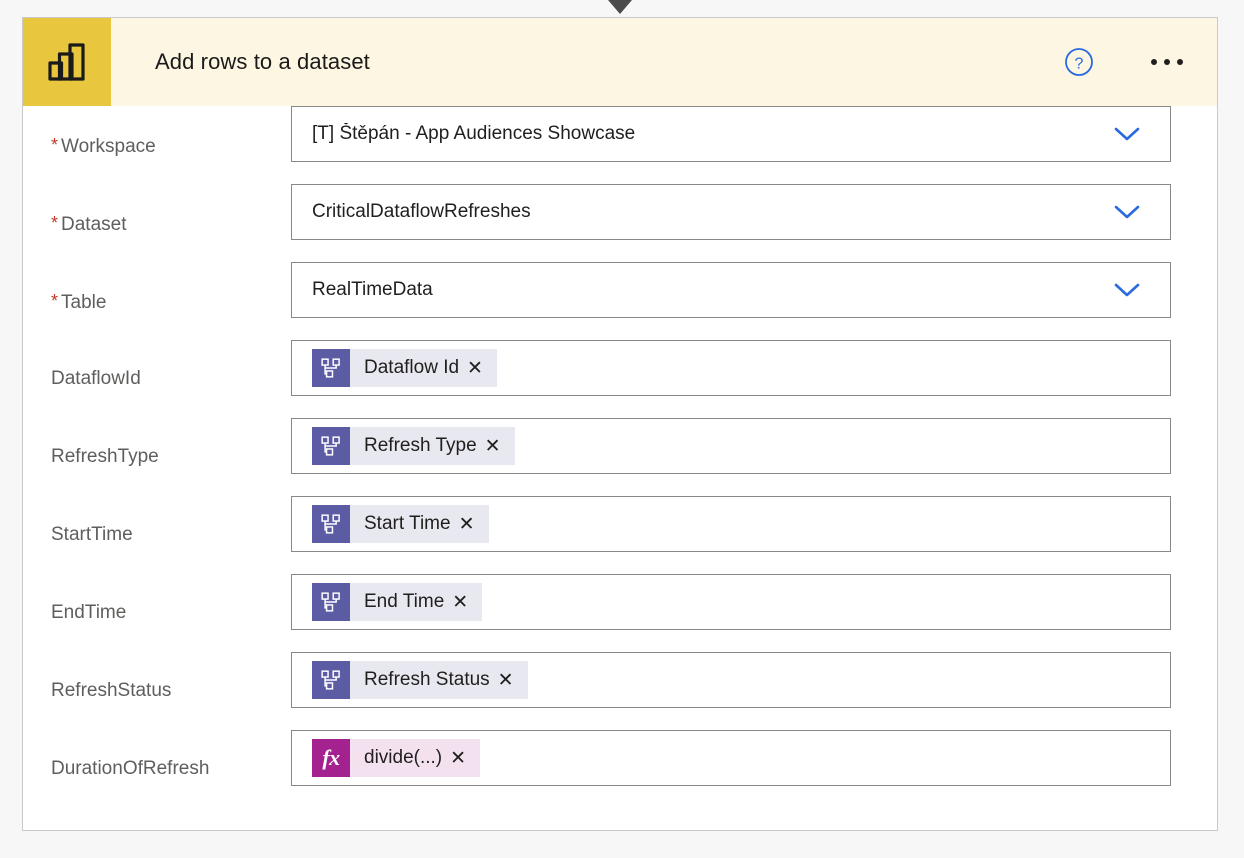  Describe the element at coordinates (372, 289) in the screenshot. I see `dropdown-value-table: RealTimeData` at that location.